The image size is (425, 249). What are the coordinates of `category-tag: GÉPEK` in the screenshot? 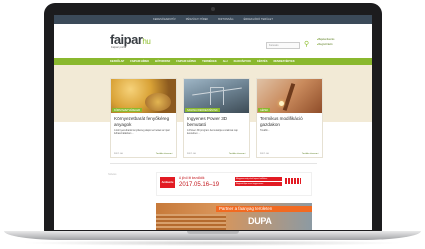 It's located at (264, 110).